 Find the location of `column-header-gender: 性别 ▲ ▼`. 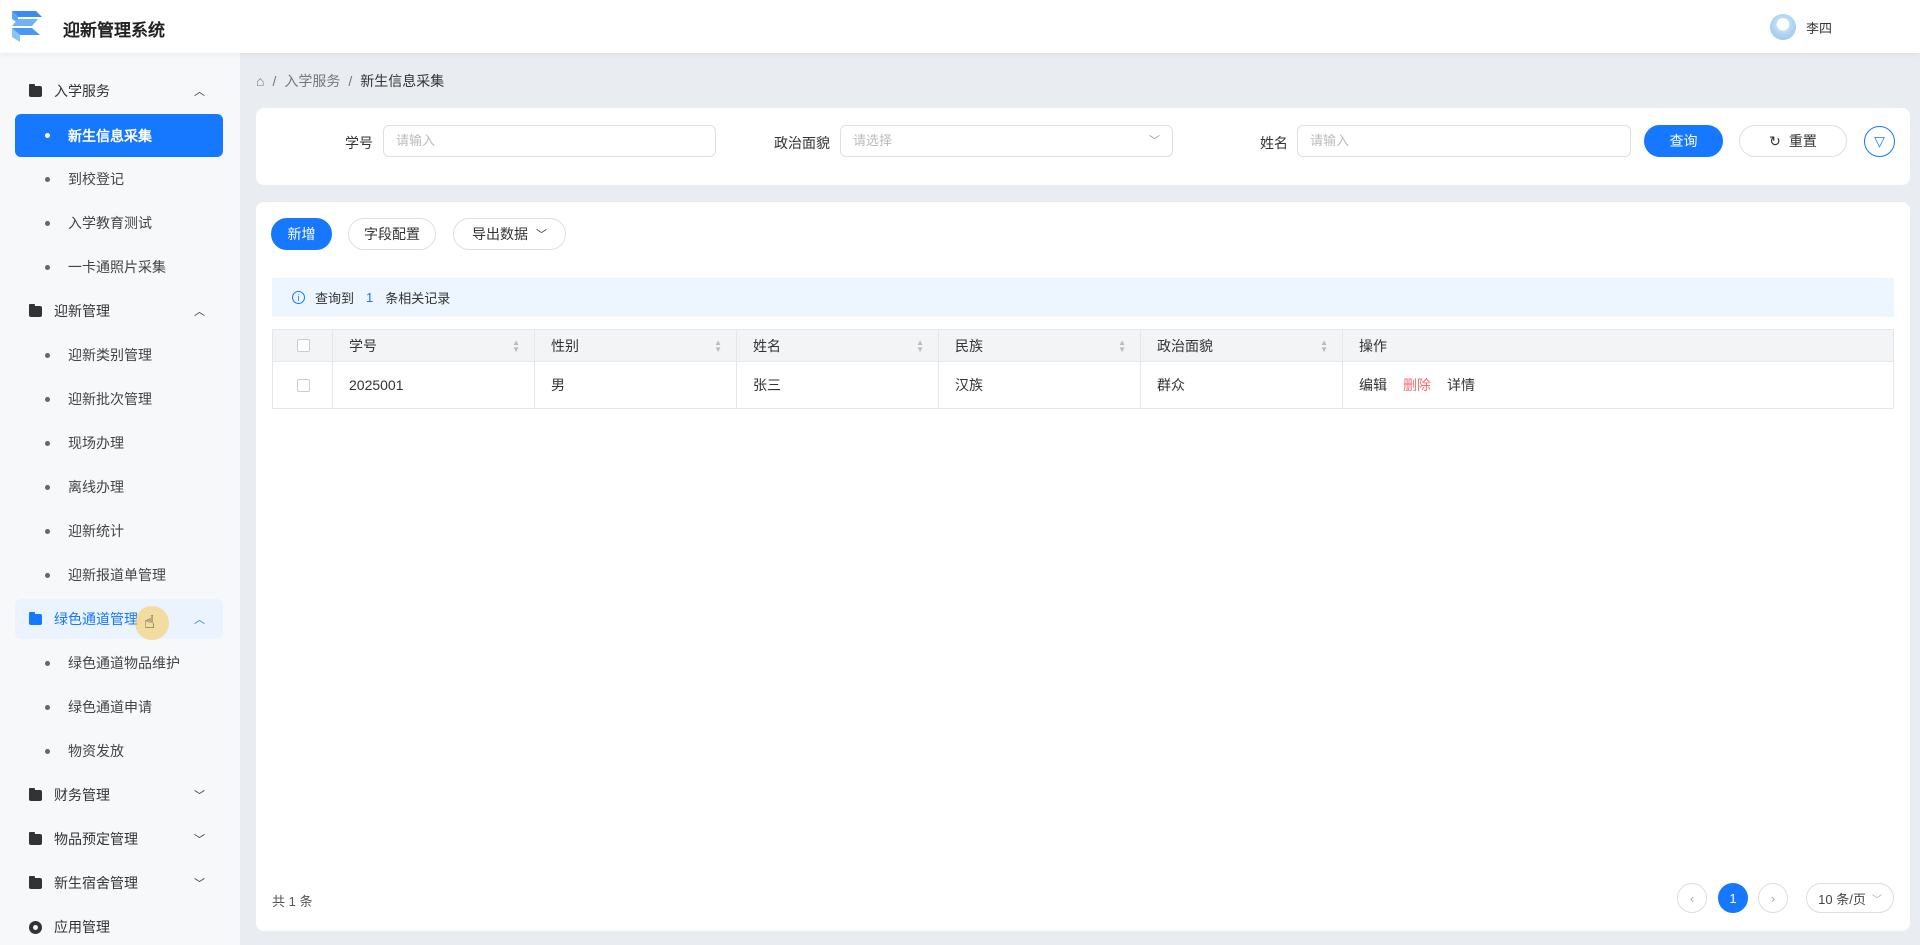

column-header-gender: 性别 ▲ ▼ is located at coordinates (636, 345).